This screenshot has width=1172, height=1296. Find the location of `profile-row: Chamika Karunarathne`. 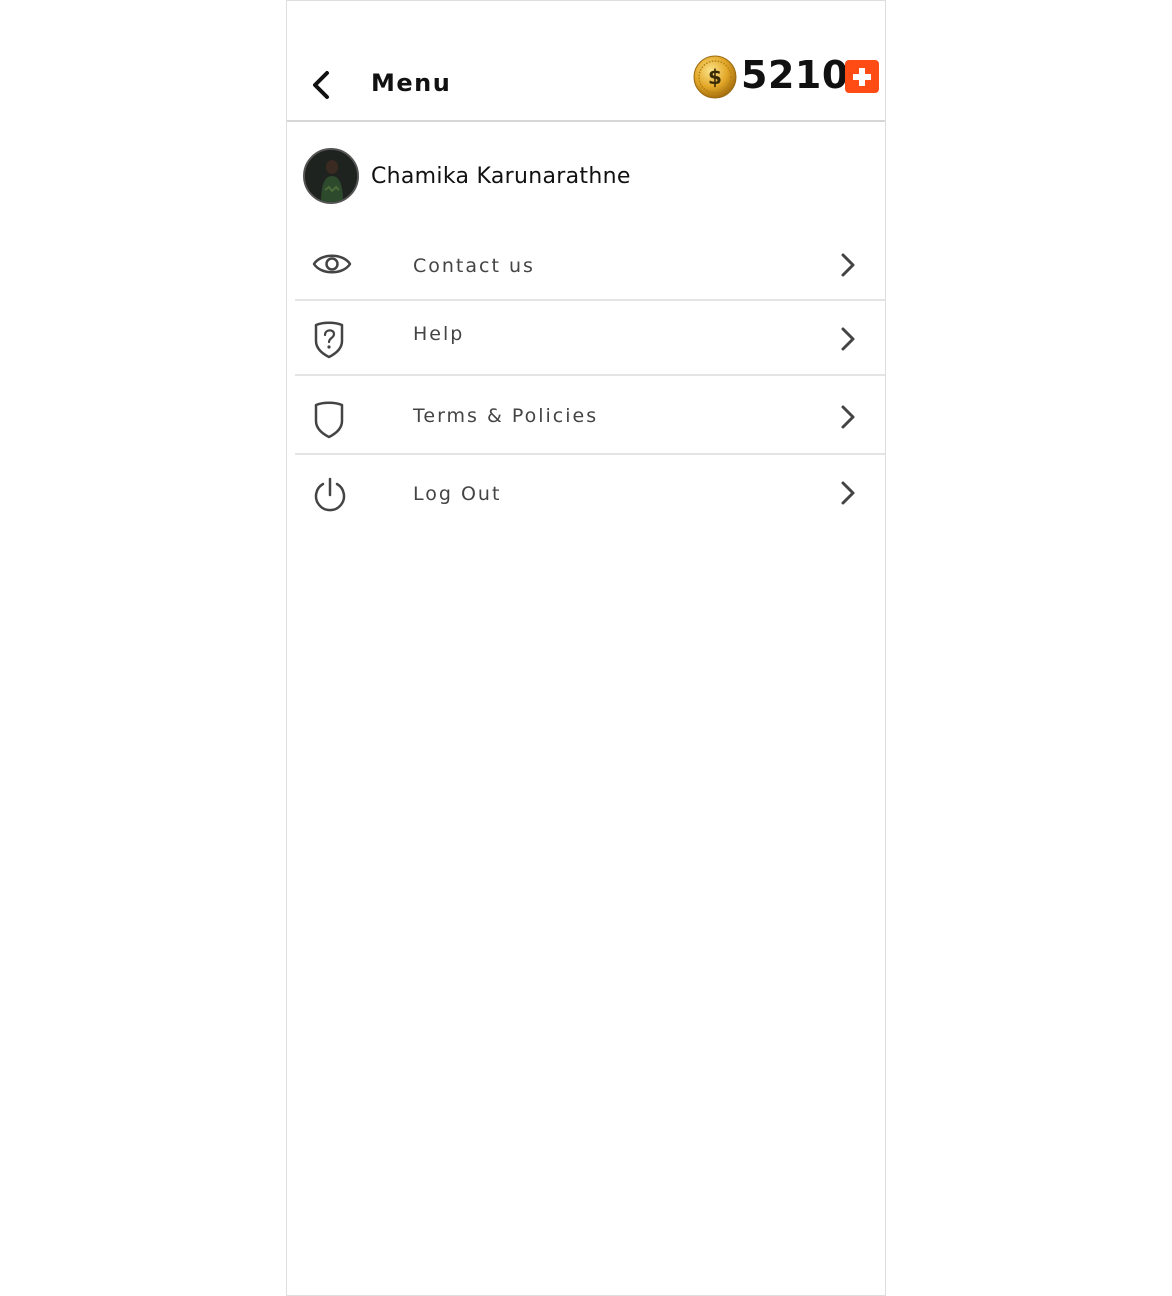

profile-row: Chamika Karunarathne is located at coordinates (467, 176).